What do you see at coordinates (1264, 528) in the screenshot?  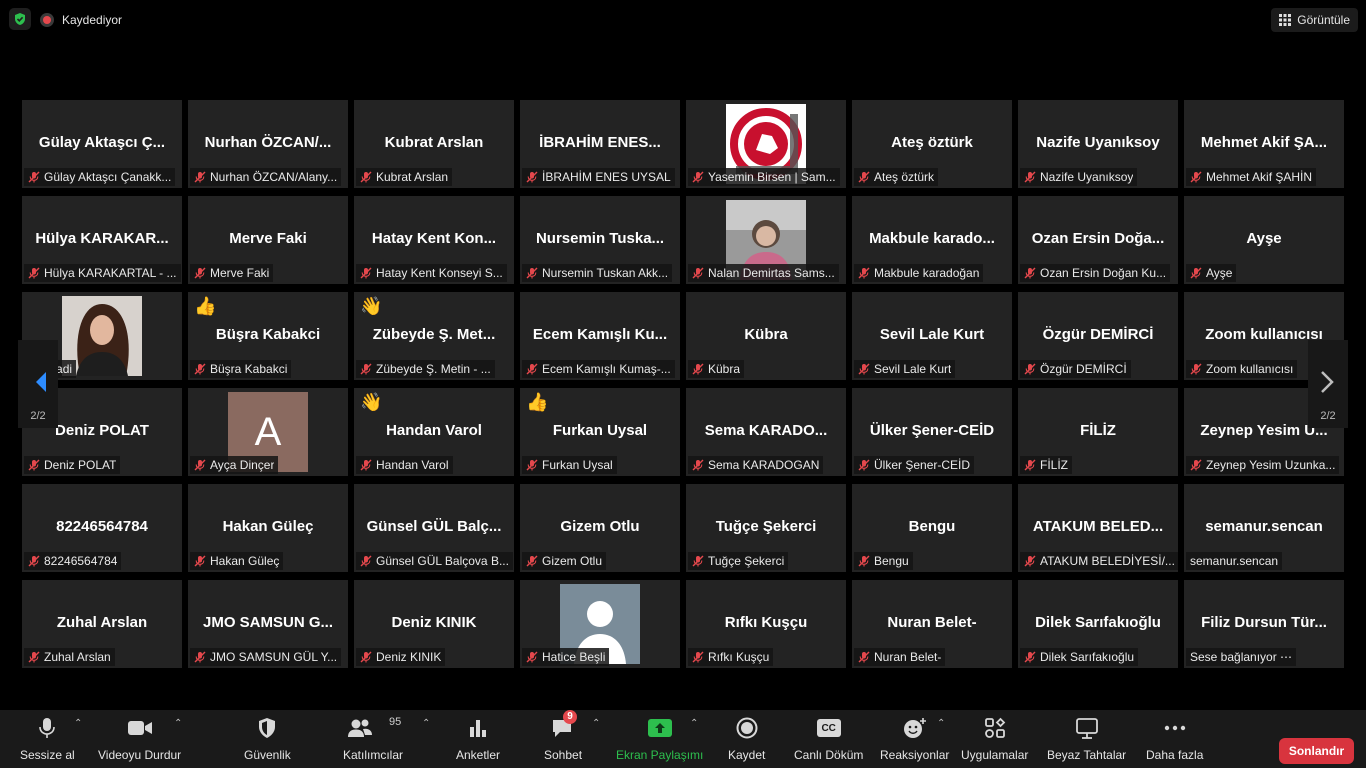 I see `participant-tile: semanur.sencan semanur.sencan` at bounding box center [1264, 528].